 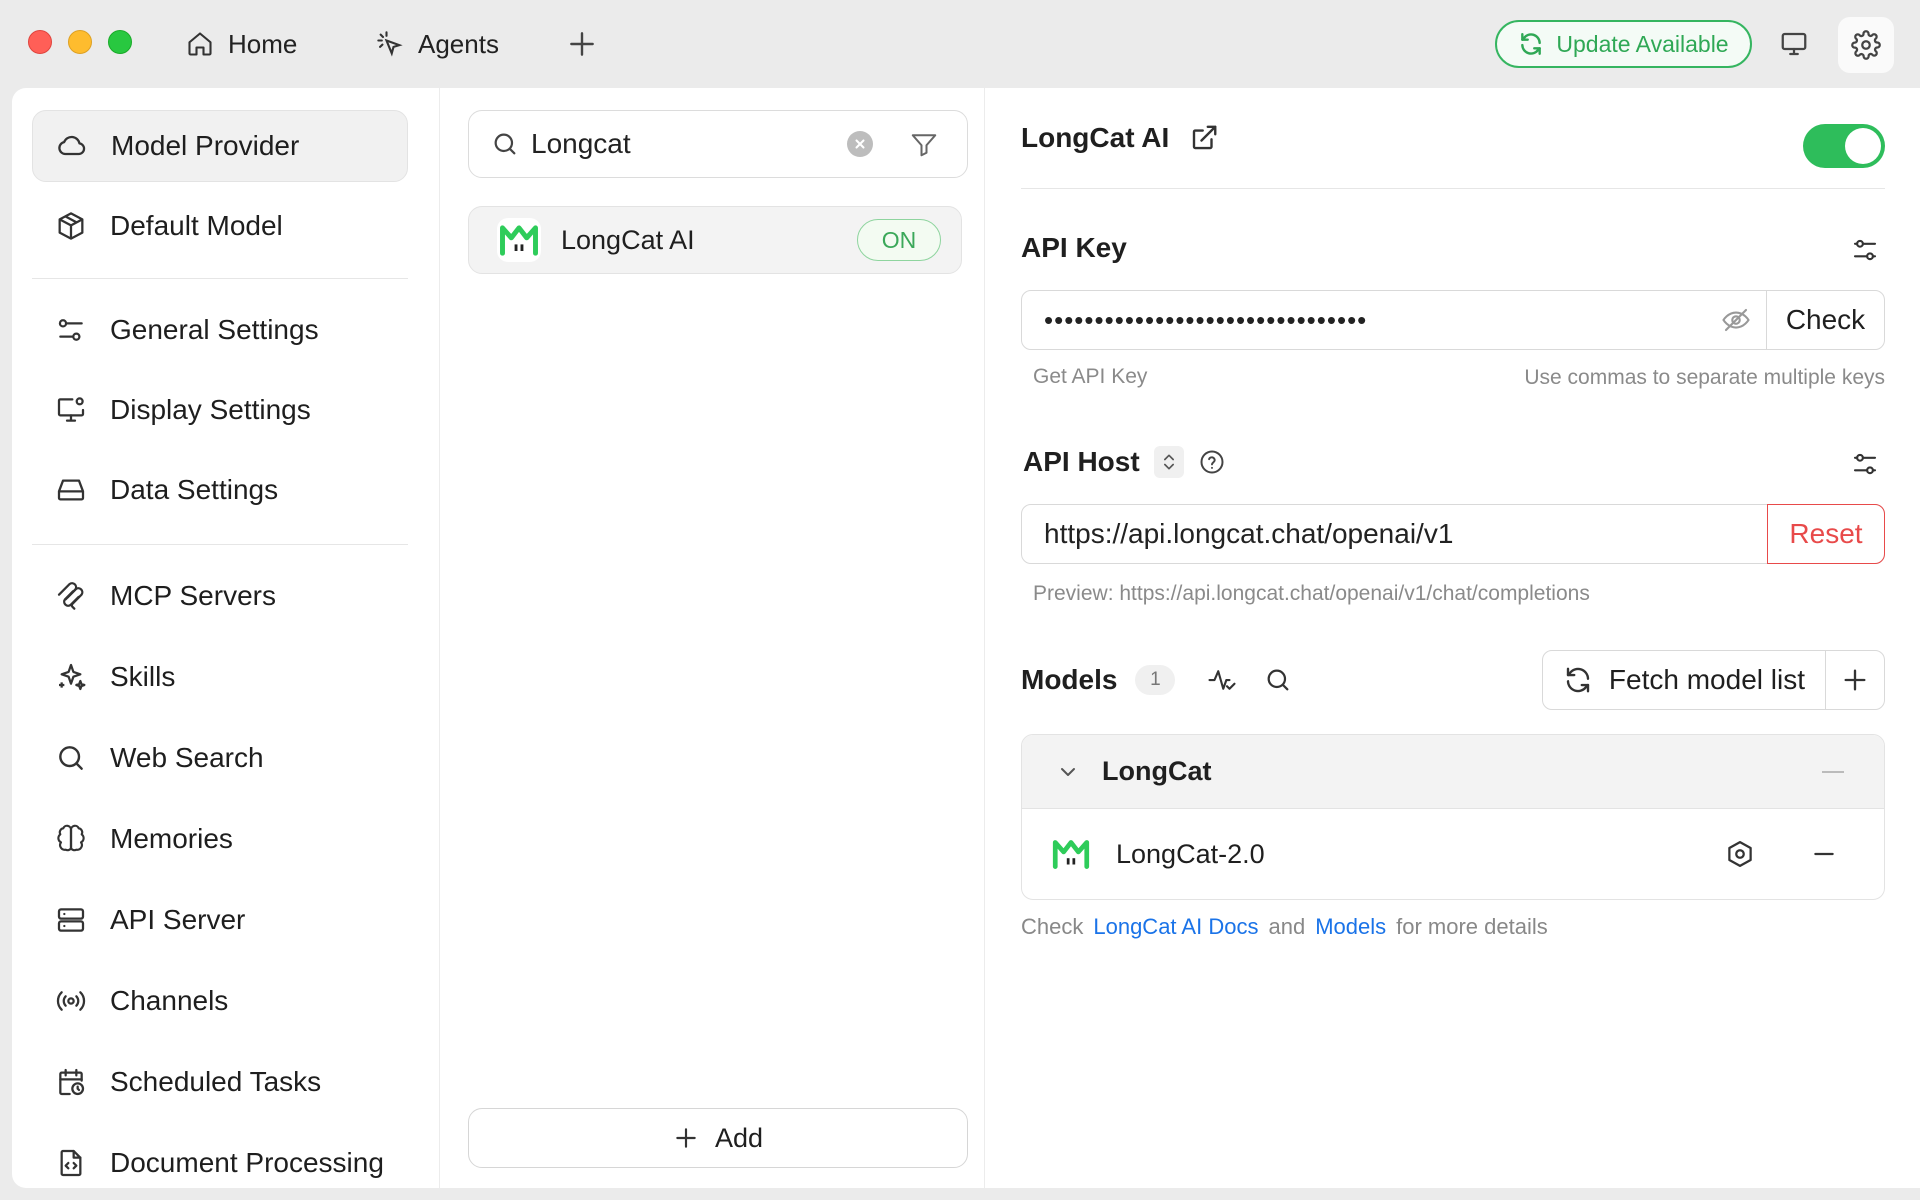 I want to click on sidebar-item-model-provider: Model Provider, so click(x=220, y=146).